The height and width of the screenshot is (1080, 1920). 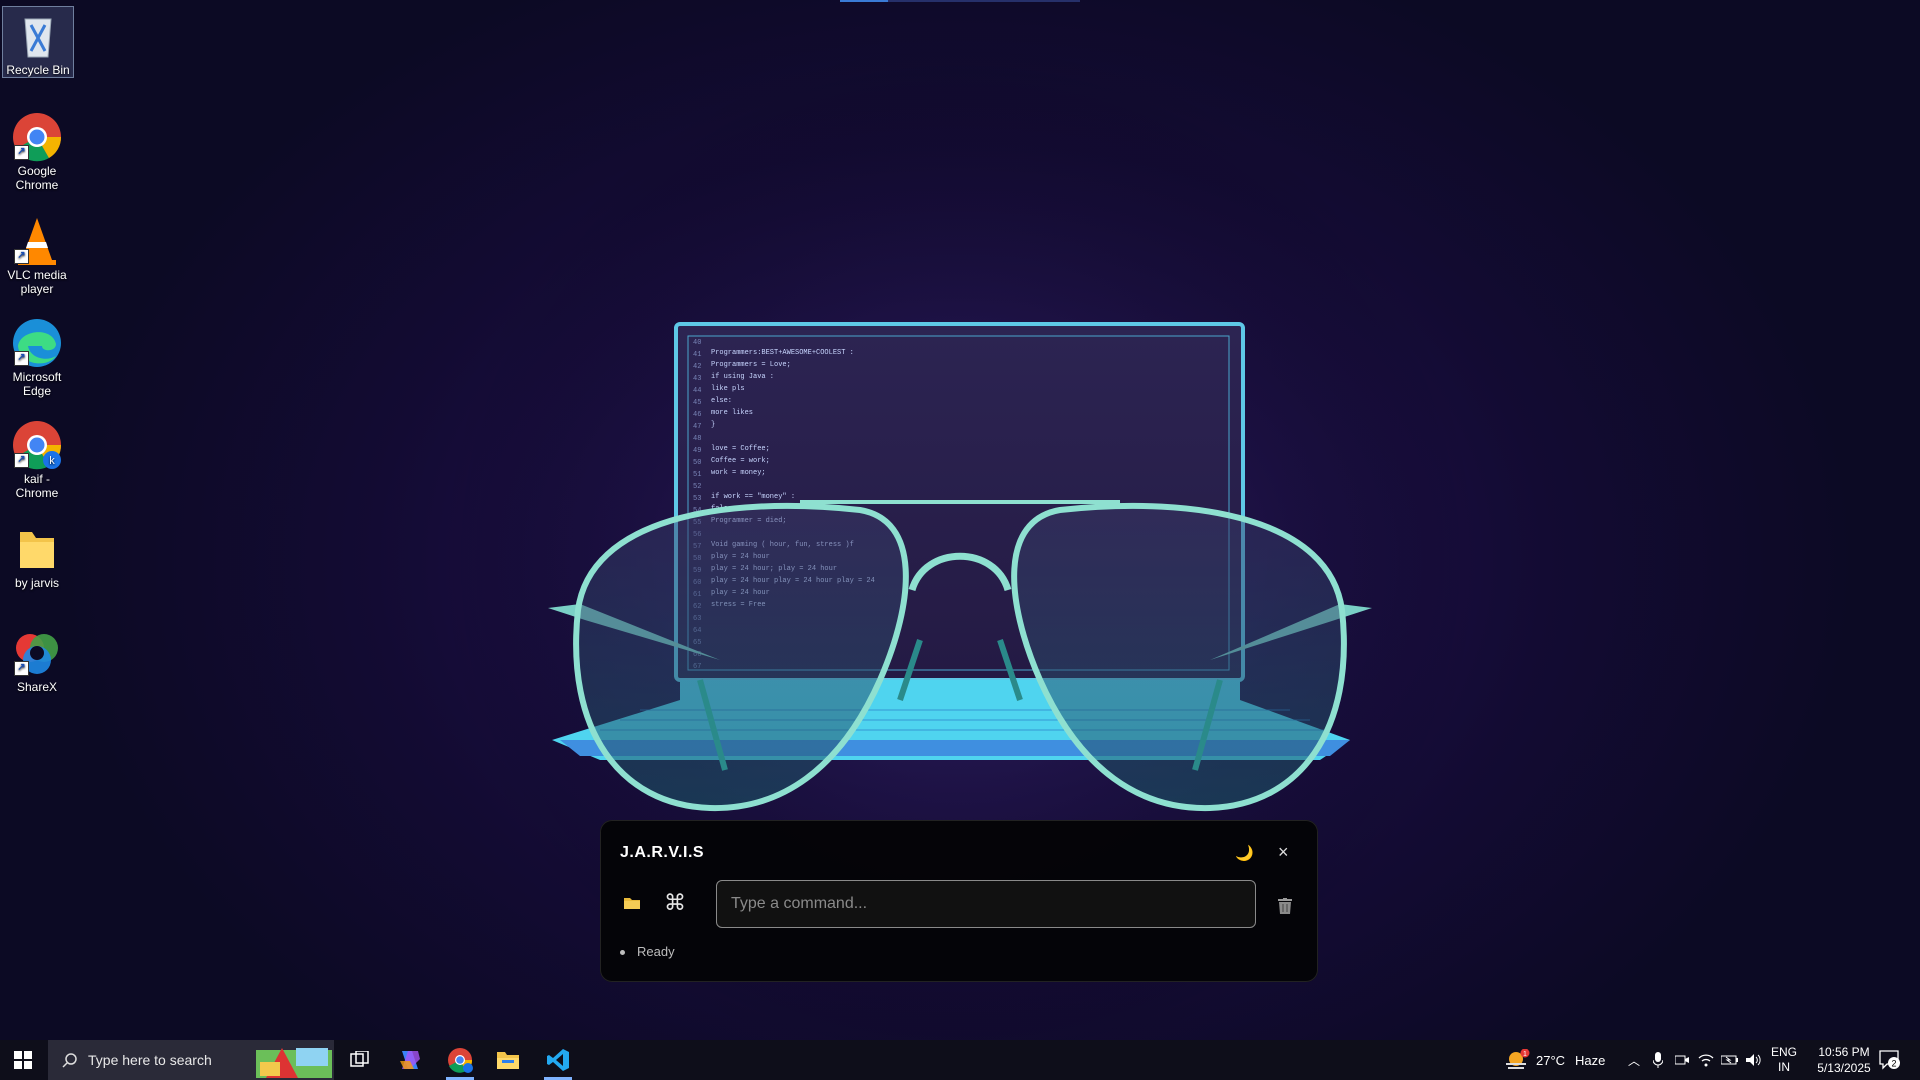 I want to click on recycle-bin-icon, so click(x=38, y=36).